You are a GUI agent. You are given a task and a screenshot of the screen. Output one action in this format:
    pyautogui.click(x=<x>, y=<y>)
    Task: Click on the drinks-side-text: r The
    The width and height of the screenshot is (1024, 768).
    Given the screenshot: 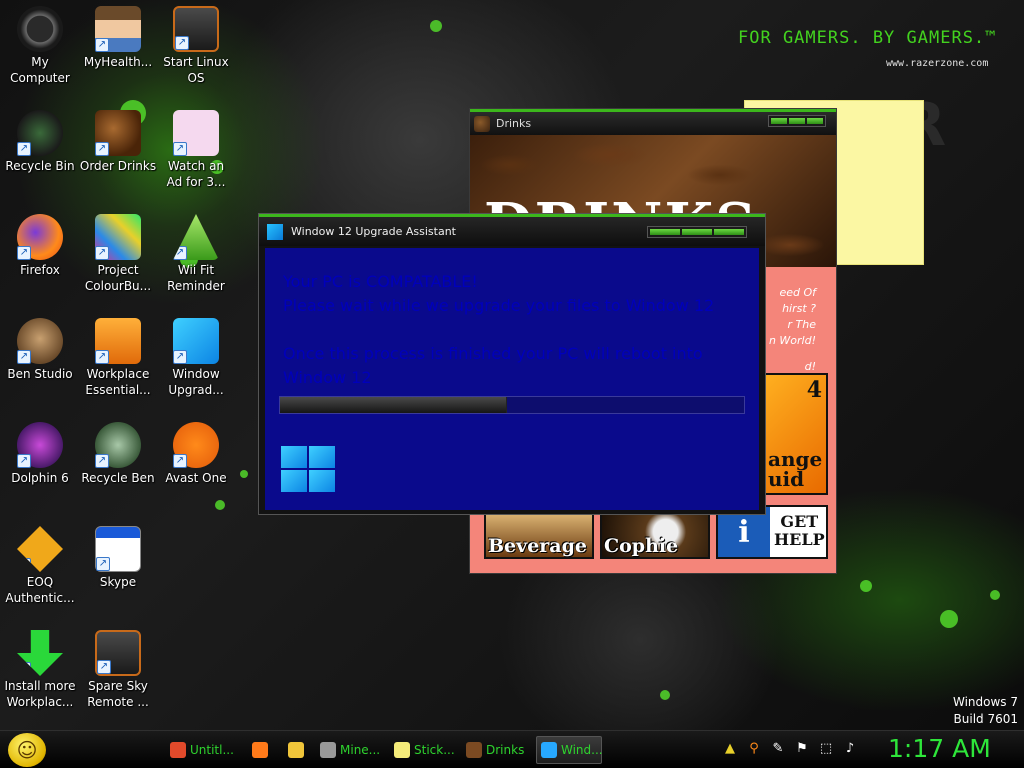 What is the action you would take?
    pyautogui.click(x=801, y=324)
    